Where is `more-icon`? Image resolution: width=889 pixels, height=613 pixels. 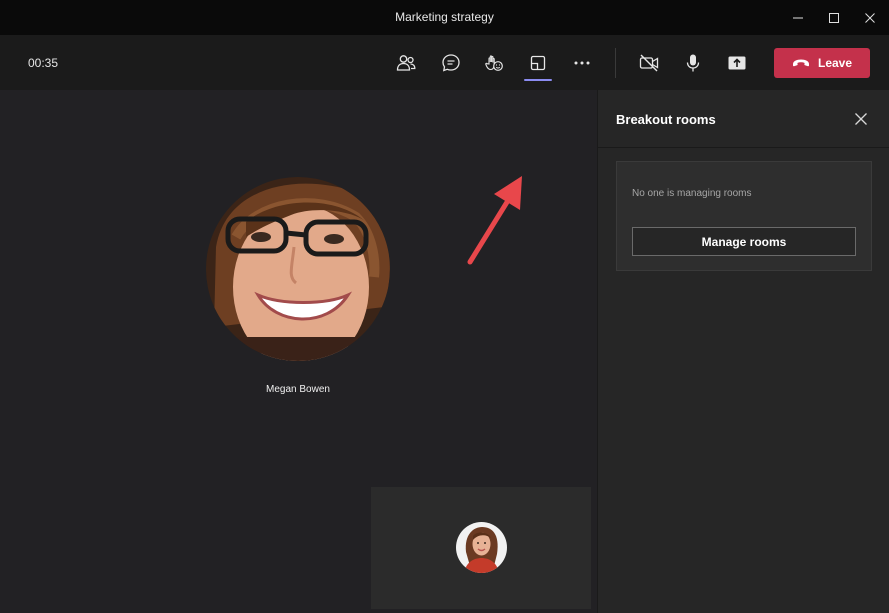 more-icon is located at coordinates (582, 63).